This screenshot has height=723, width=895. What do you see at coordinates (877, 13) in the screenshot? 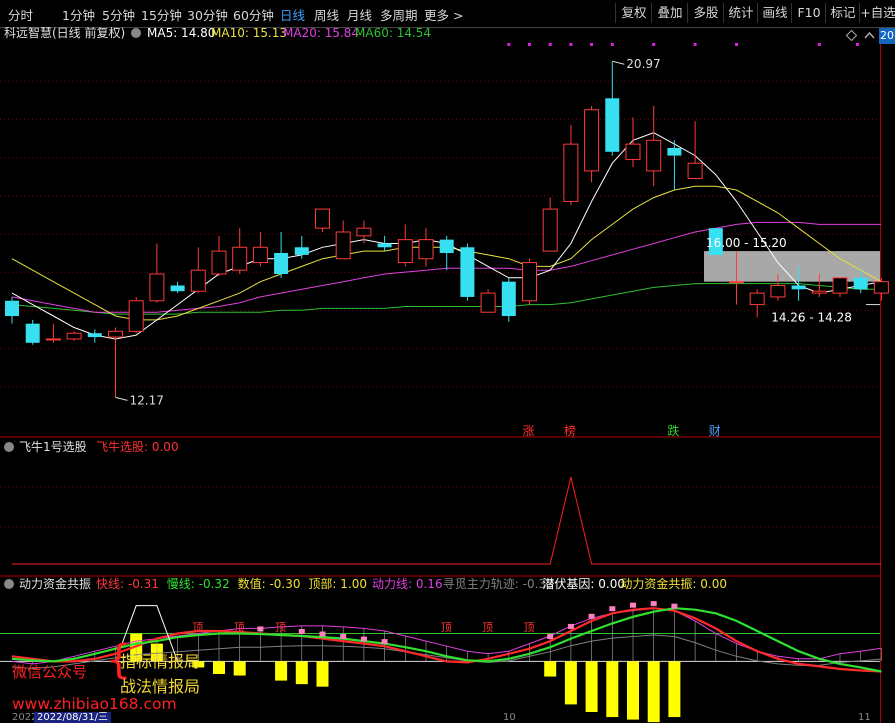
I see `add-watchlist-button: +自选` at bounding box center [877, 13].